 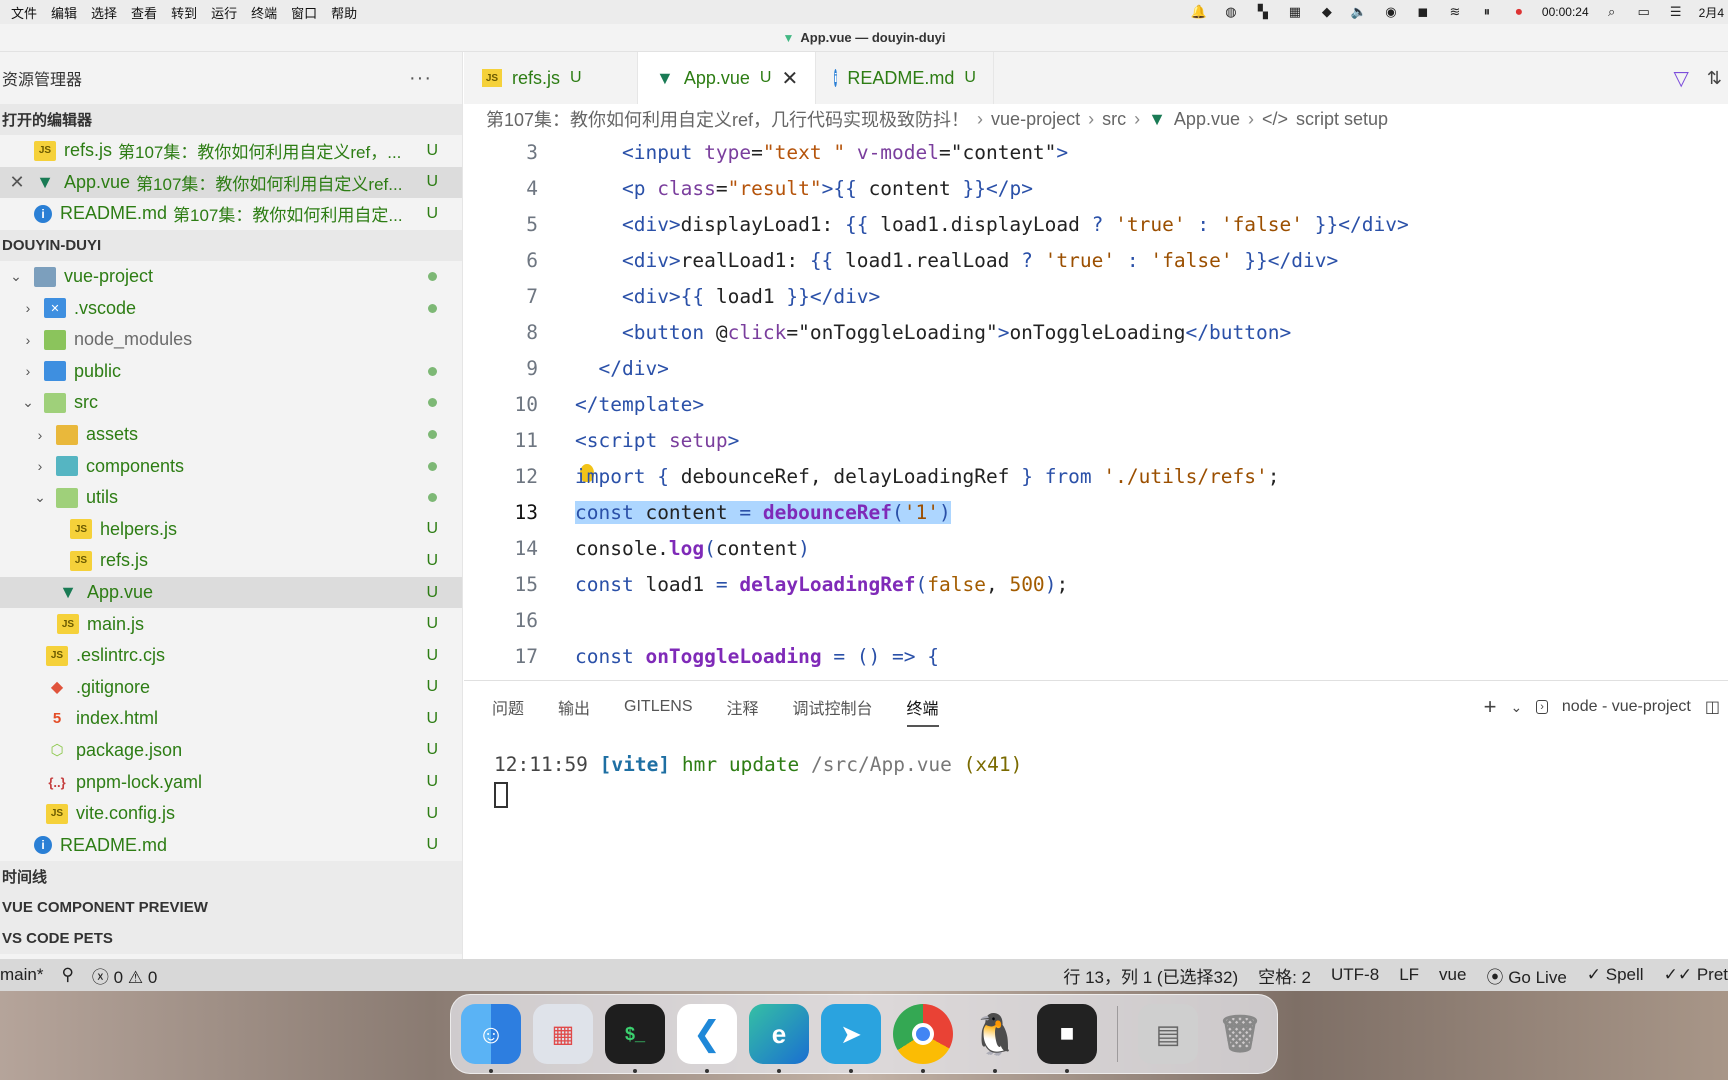 What do you see at coordinates (231, 877) in the screenshot?
I see `timeline-section: 时间线` at bounding box center [231, 877].